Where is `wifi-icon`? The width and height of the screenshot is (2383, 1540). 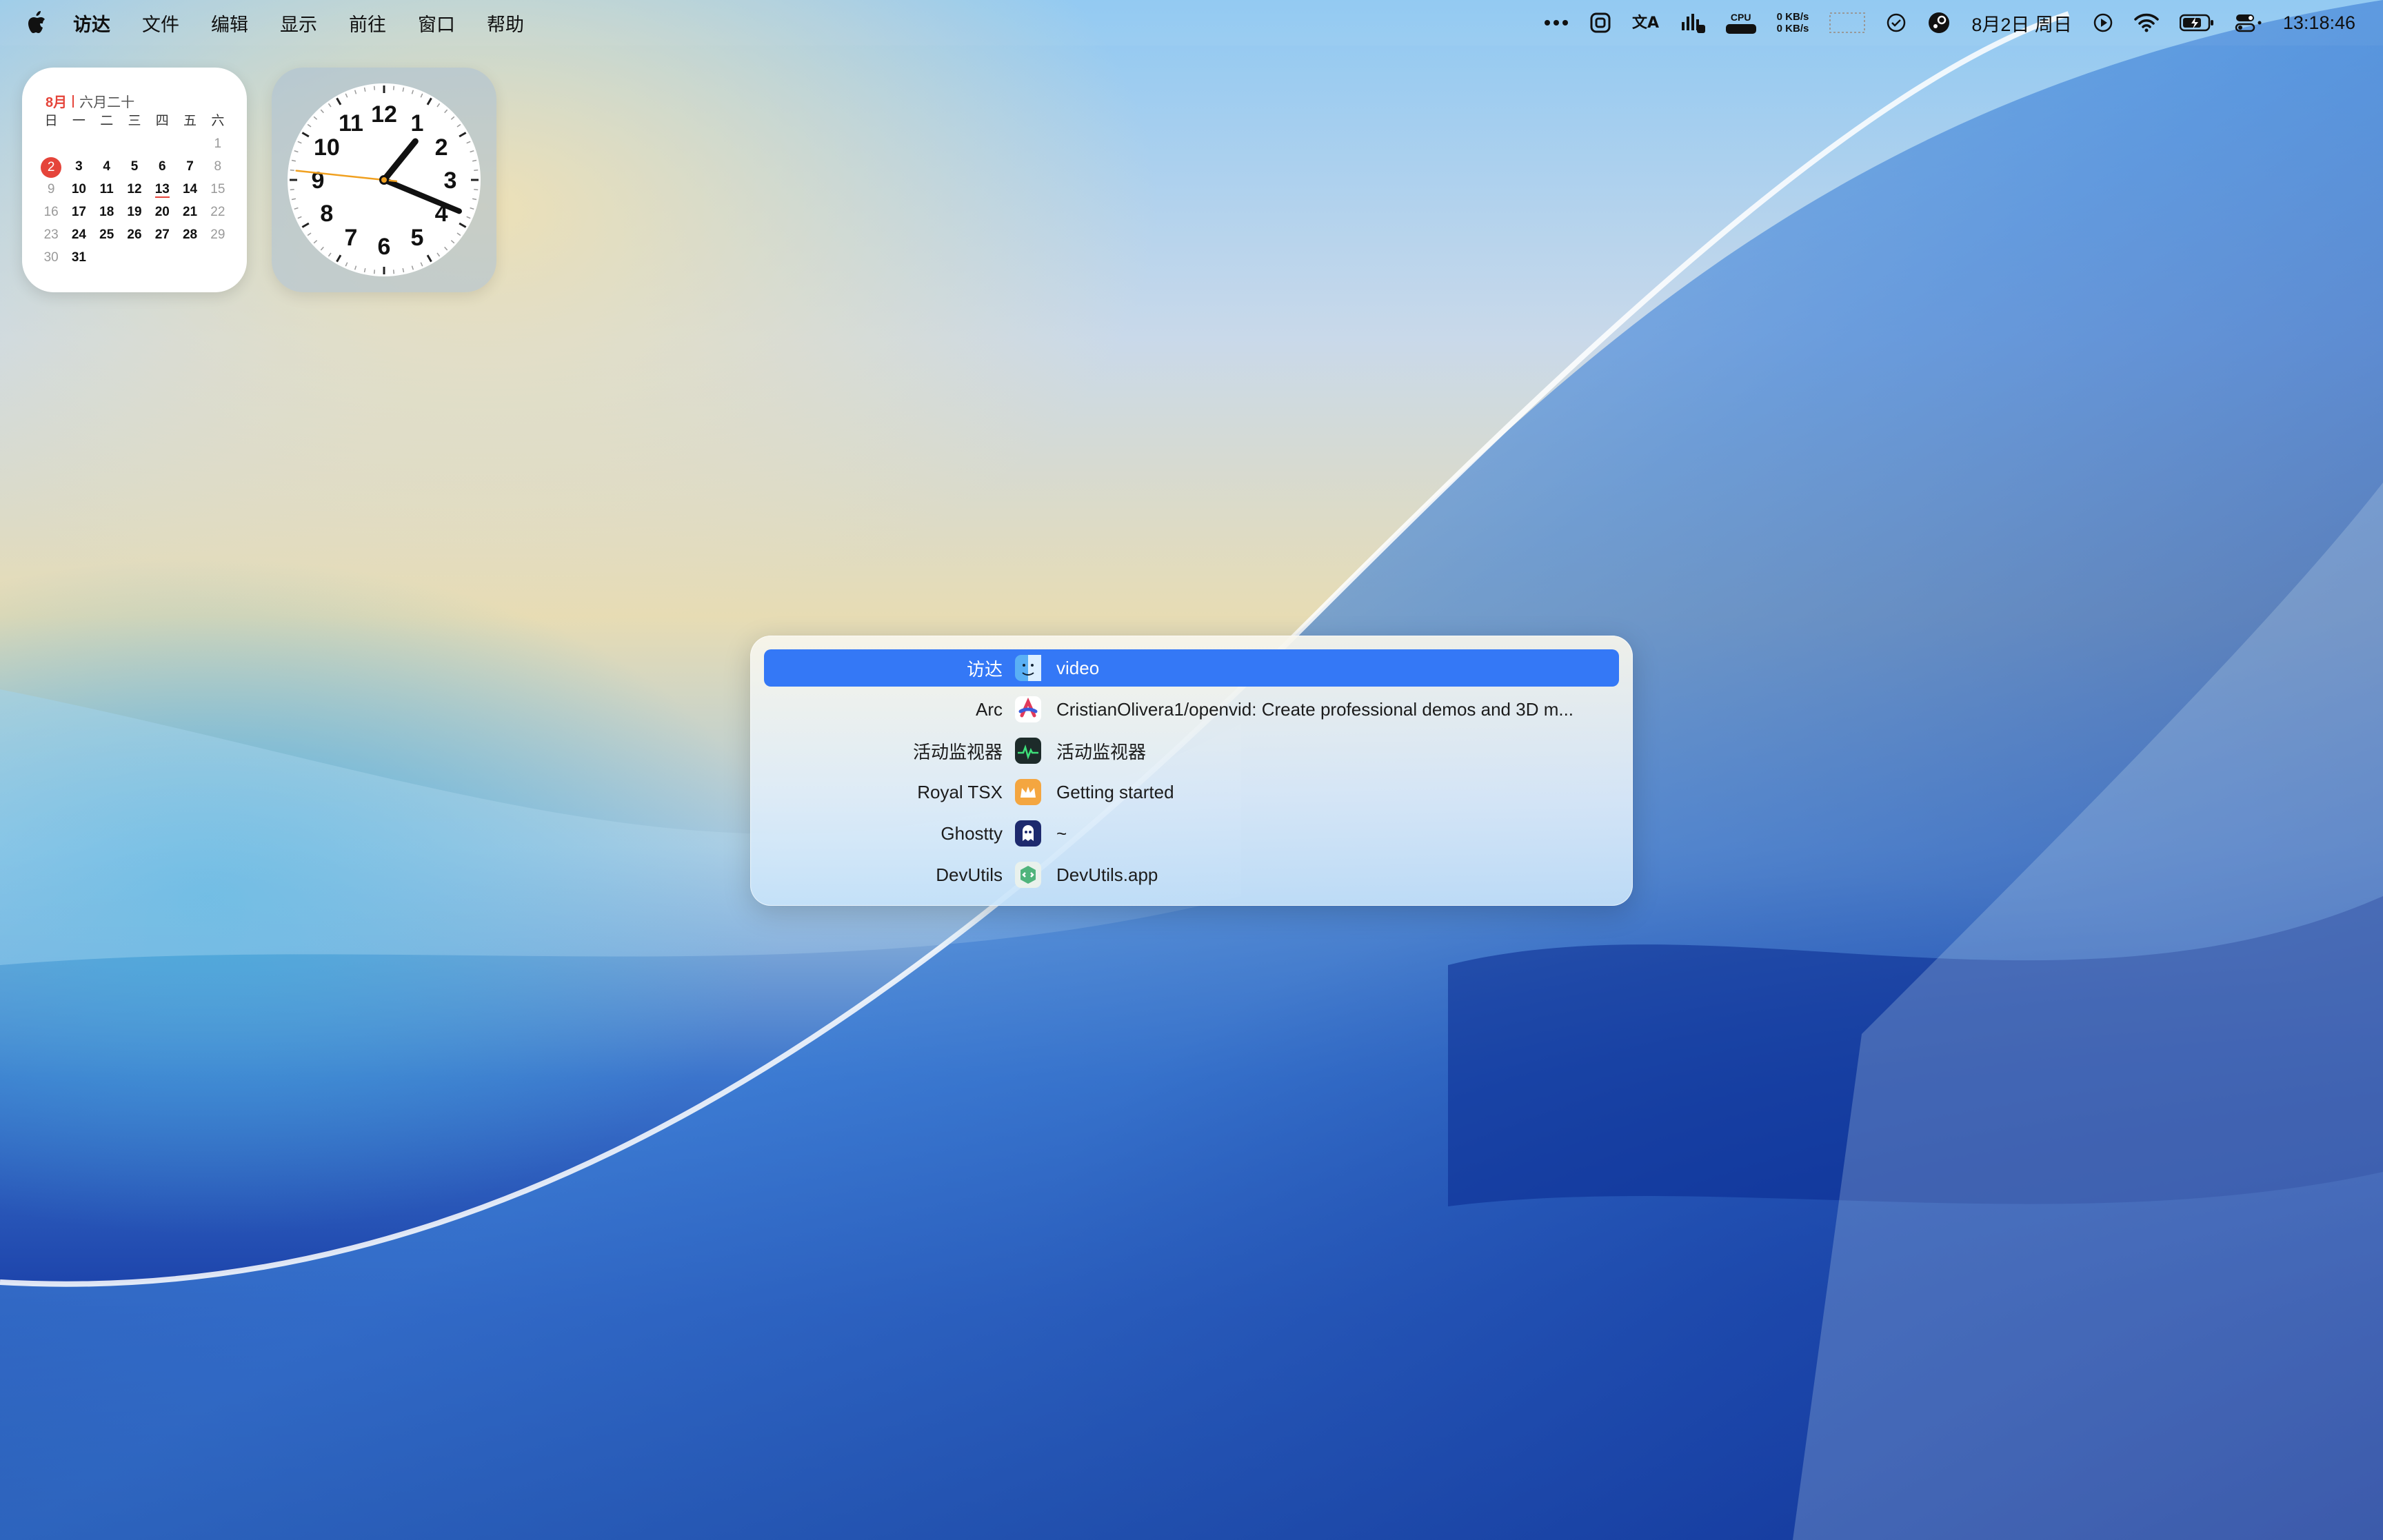 wifi-icon is located at coordinates (2146, 23).